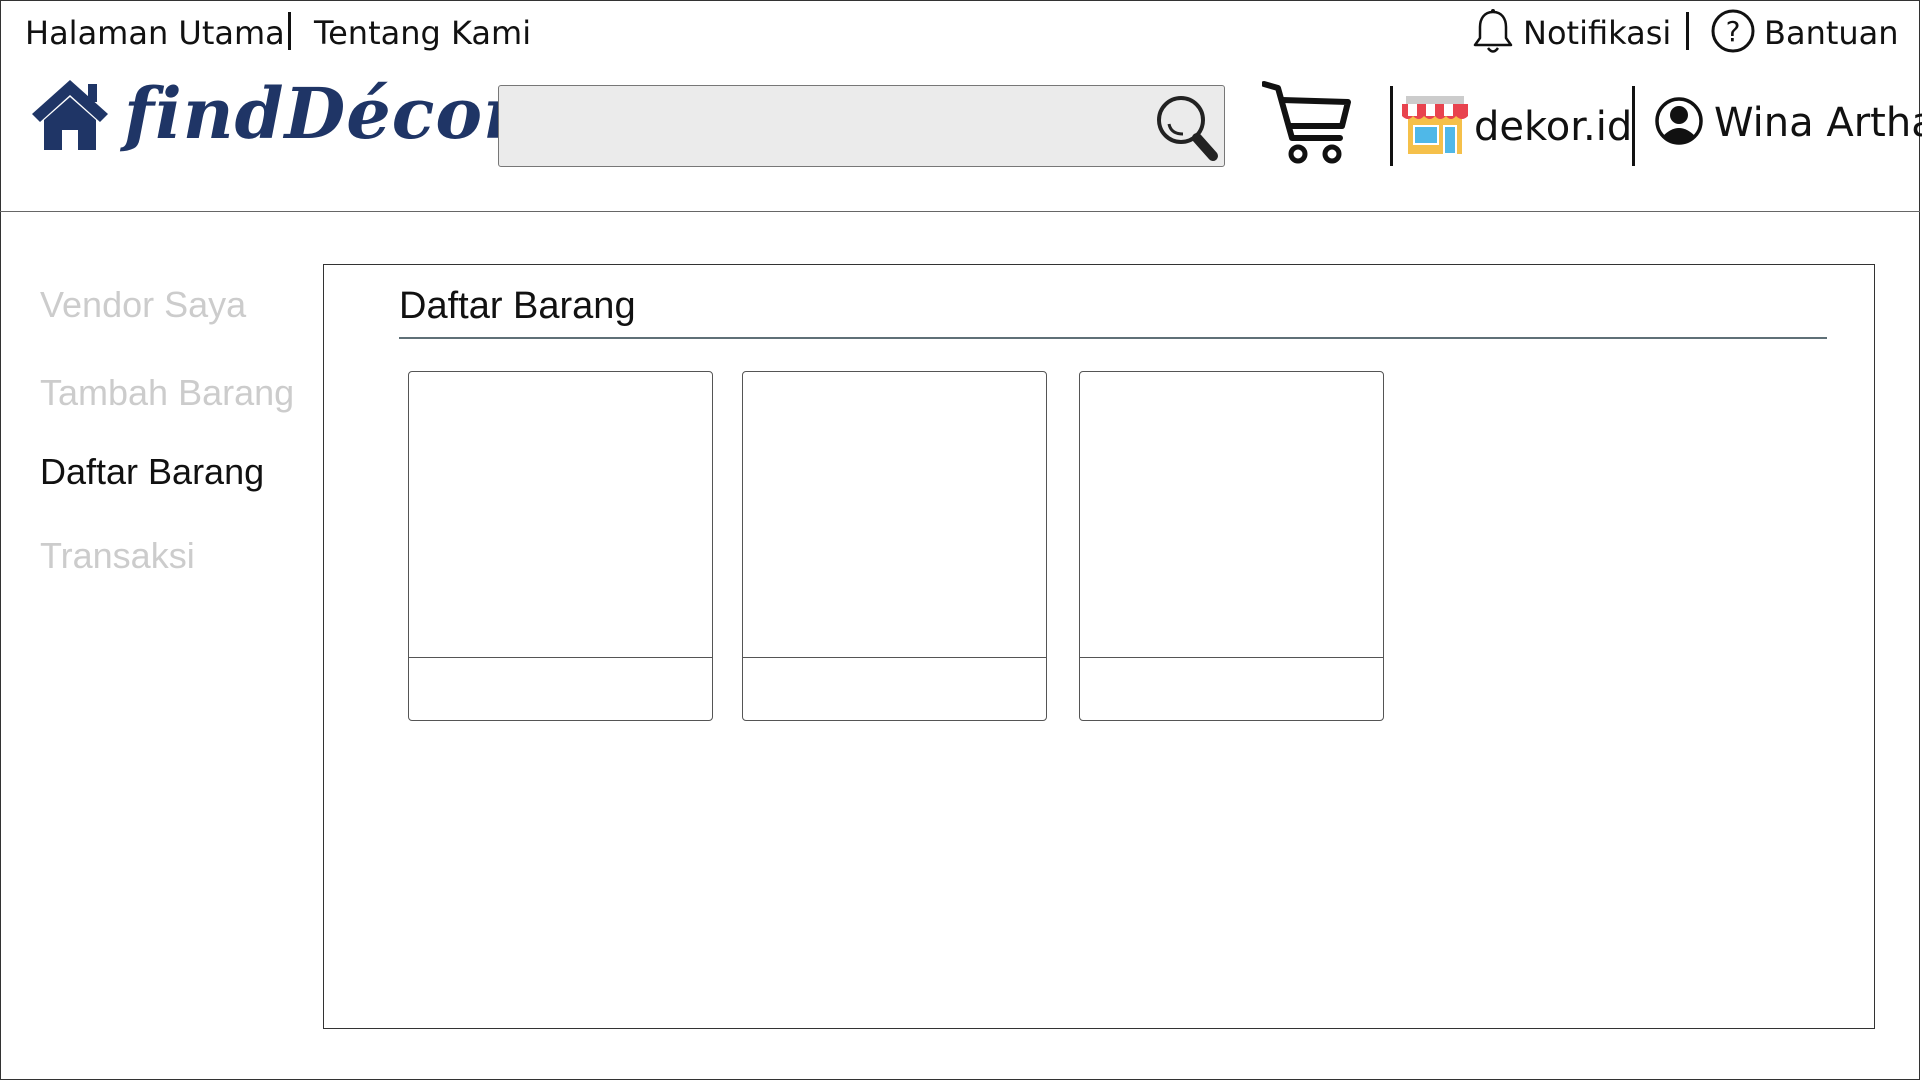  What do you see at coordinates (1186, 129) in the screenshot?
I see `search-icon` at bounding box center [1186, 129].